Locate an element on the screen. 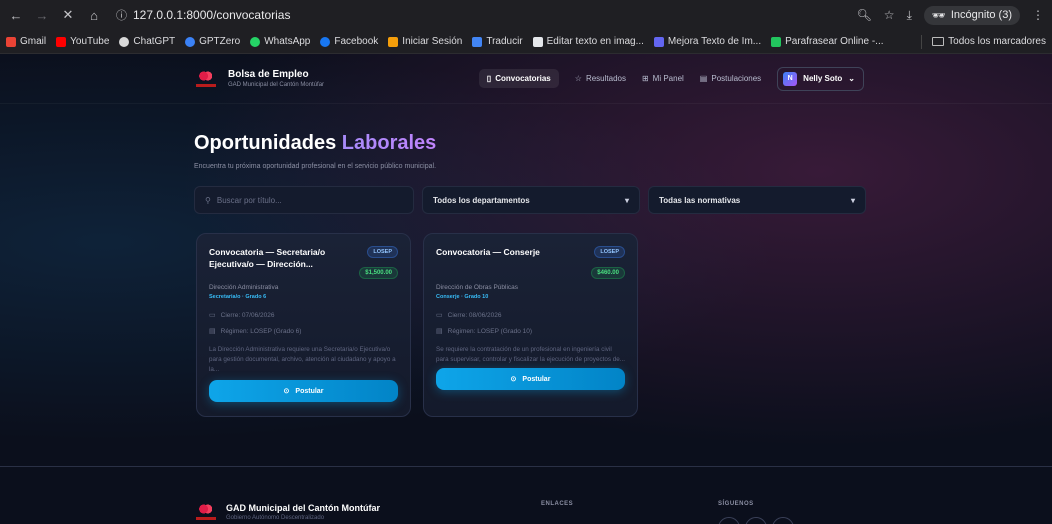  job-title: Convocatoria — Conserje is located at coordinates (488, 252).